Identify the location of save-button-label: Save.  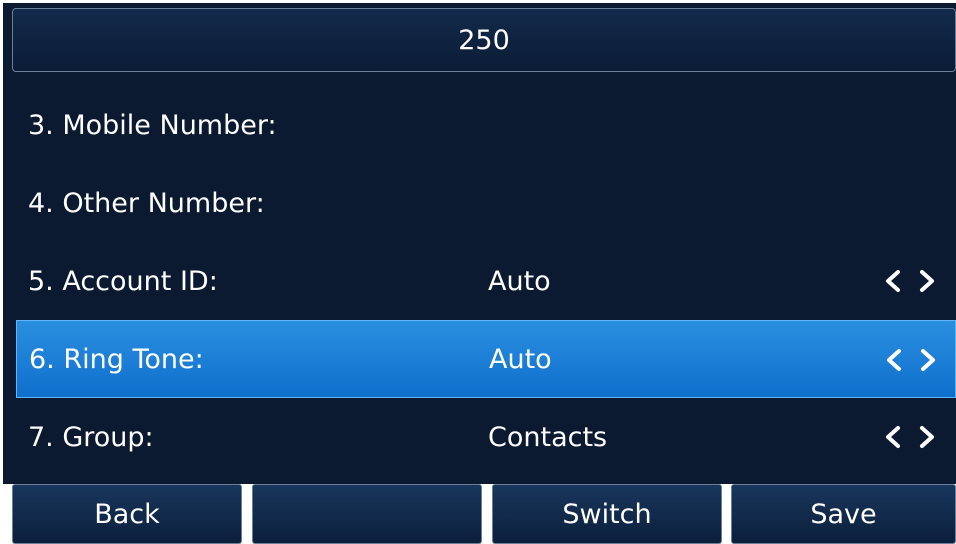
(843, 514).